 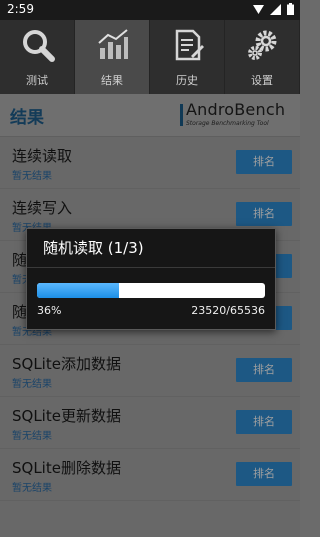 What do you see at coordinates (66, 416) in the screenshot?
I see `test-name: SQLite更新数据` at bounding box center [66, 416].